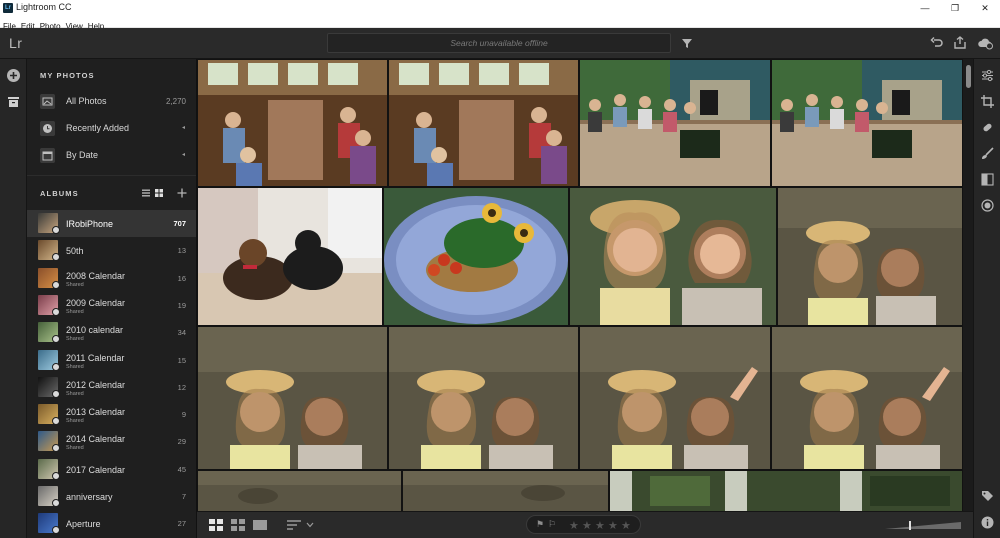 The image size is (1000, 538). I want to click on thumbnail-size-slider, so click(923, 525).